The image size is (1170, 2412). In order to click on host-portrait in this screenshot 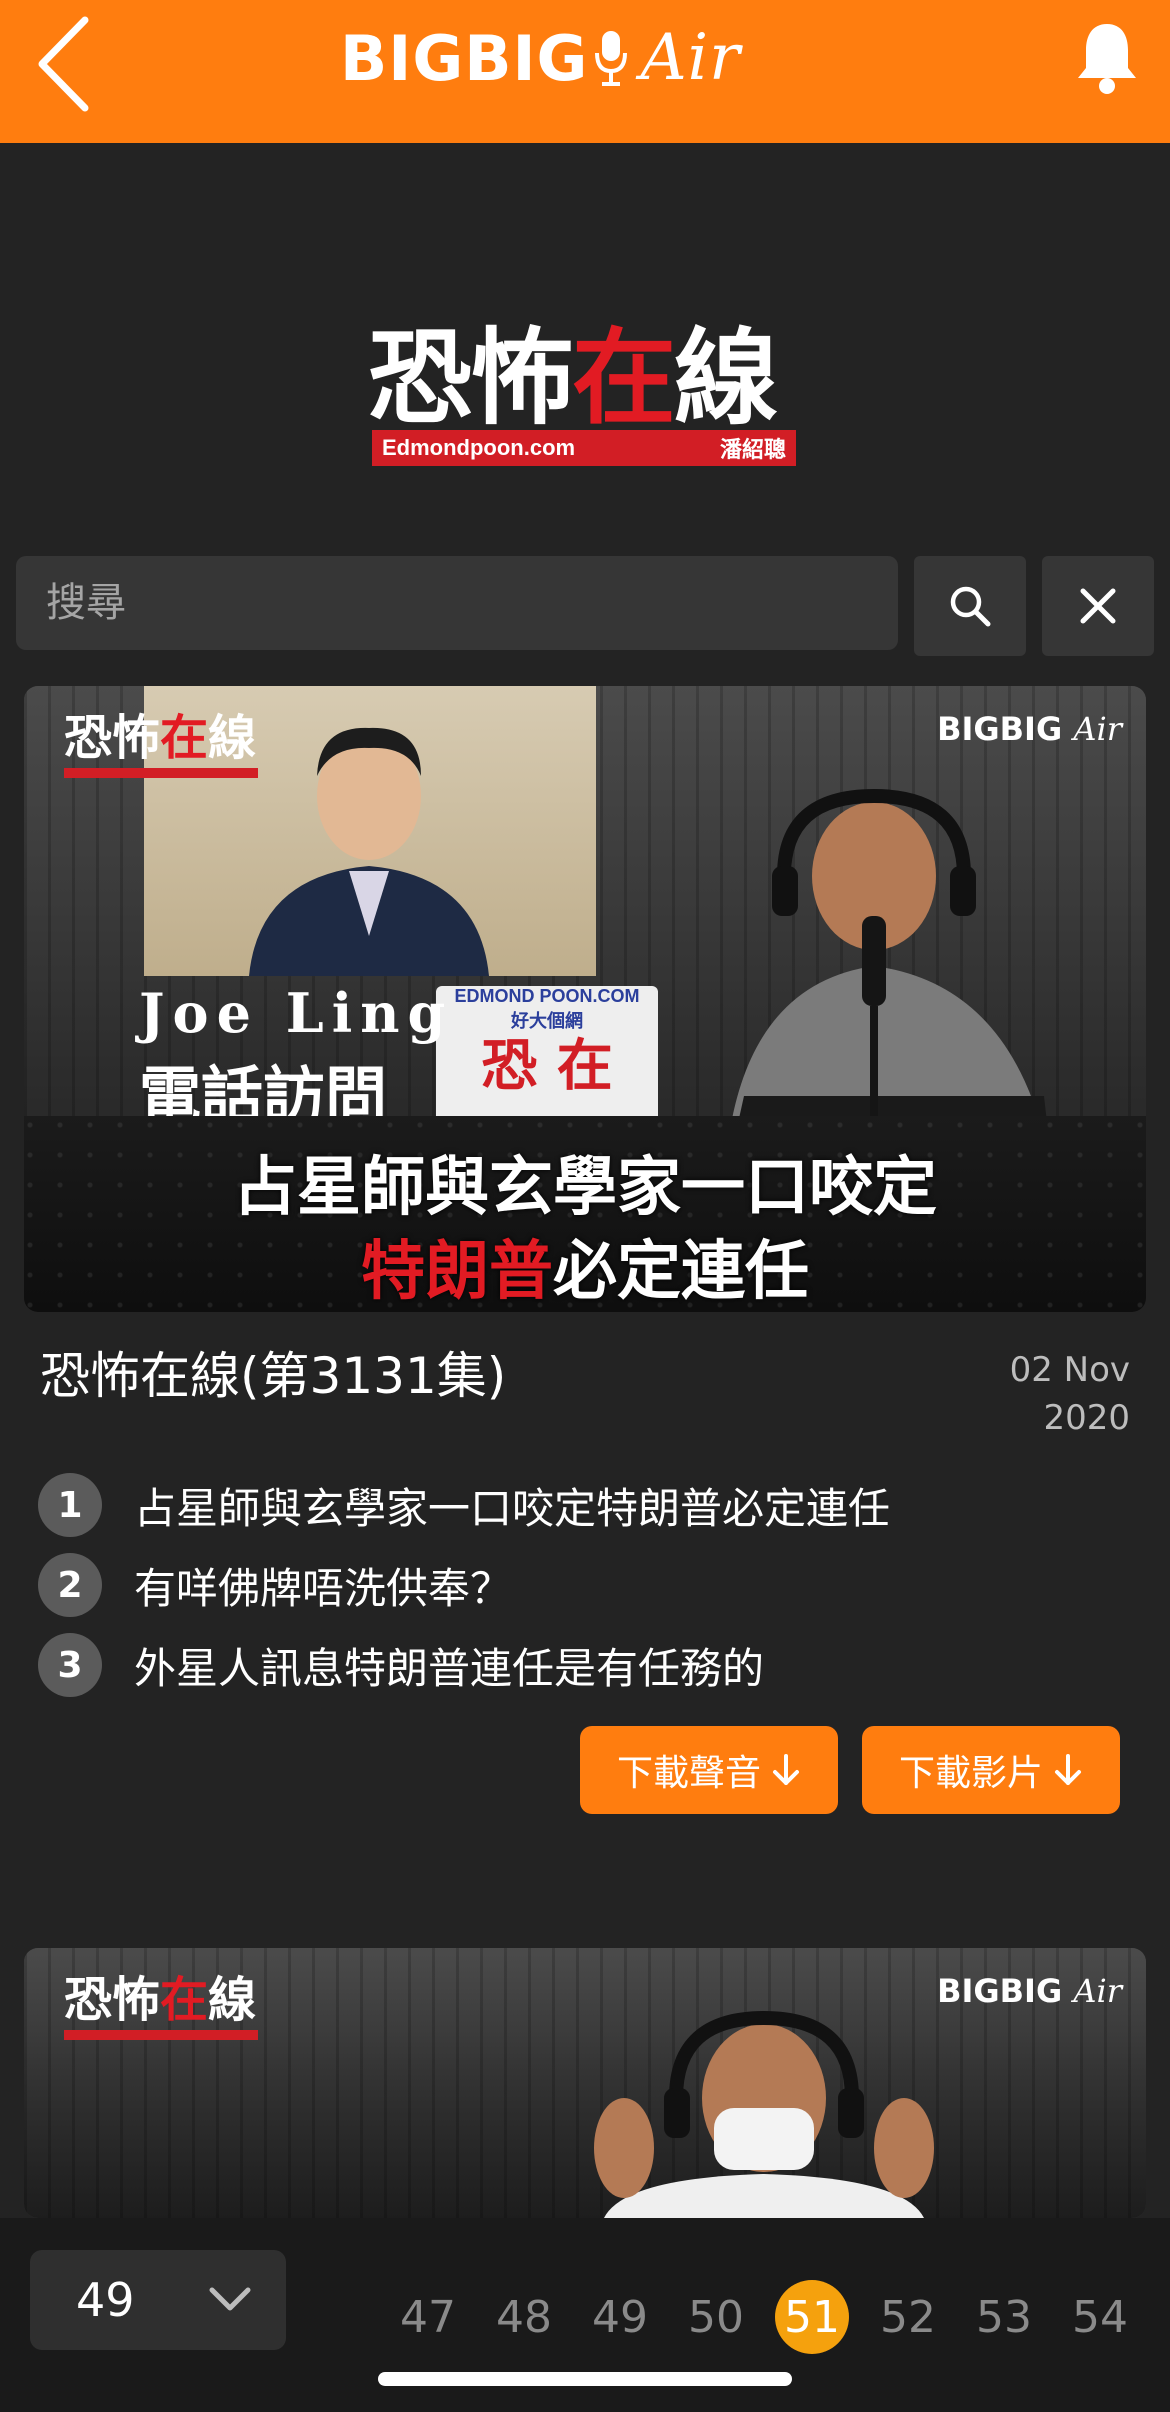, I will do `click(764, 2114)`.